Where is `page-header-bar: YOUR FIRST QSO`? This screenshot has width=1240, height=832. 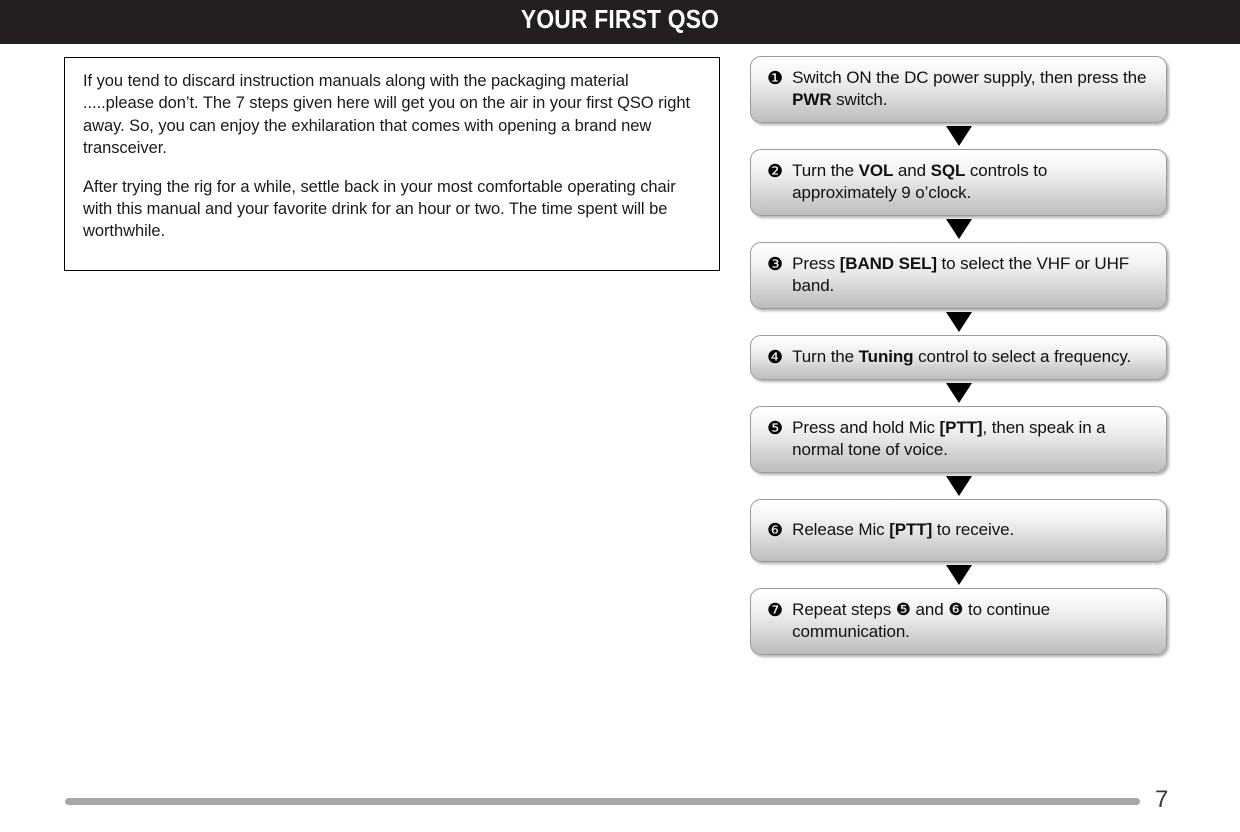 page-header-bar: YOUR FIRST QSO is located at coordinates (620, 22).